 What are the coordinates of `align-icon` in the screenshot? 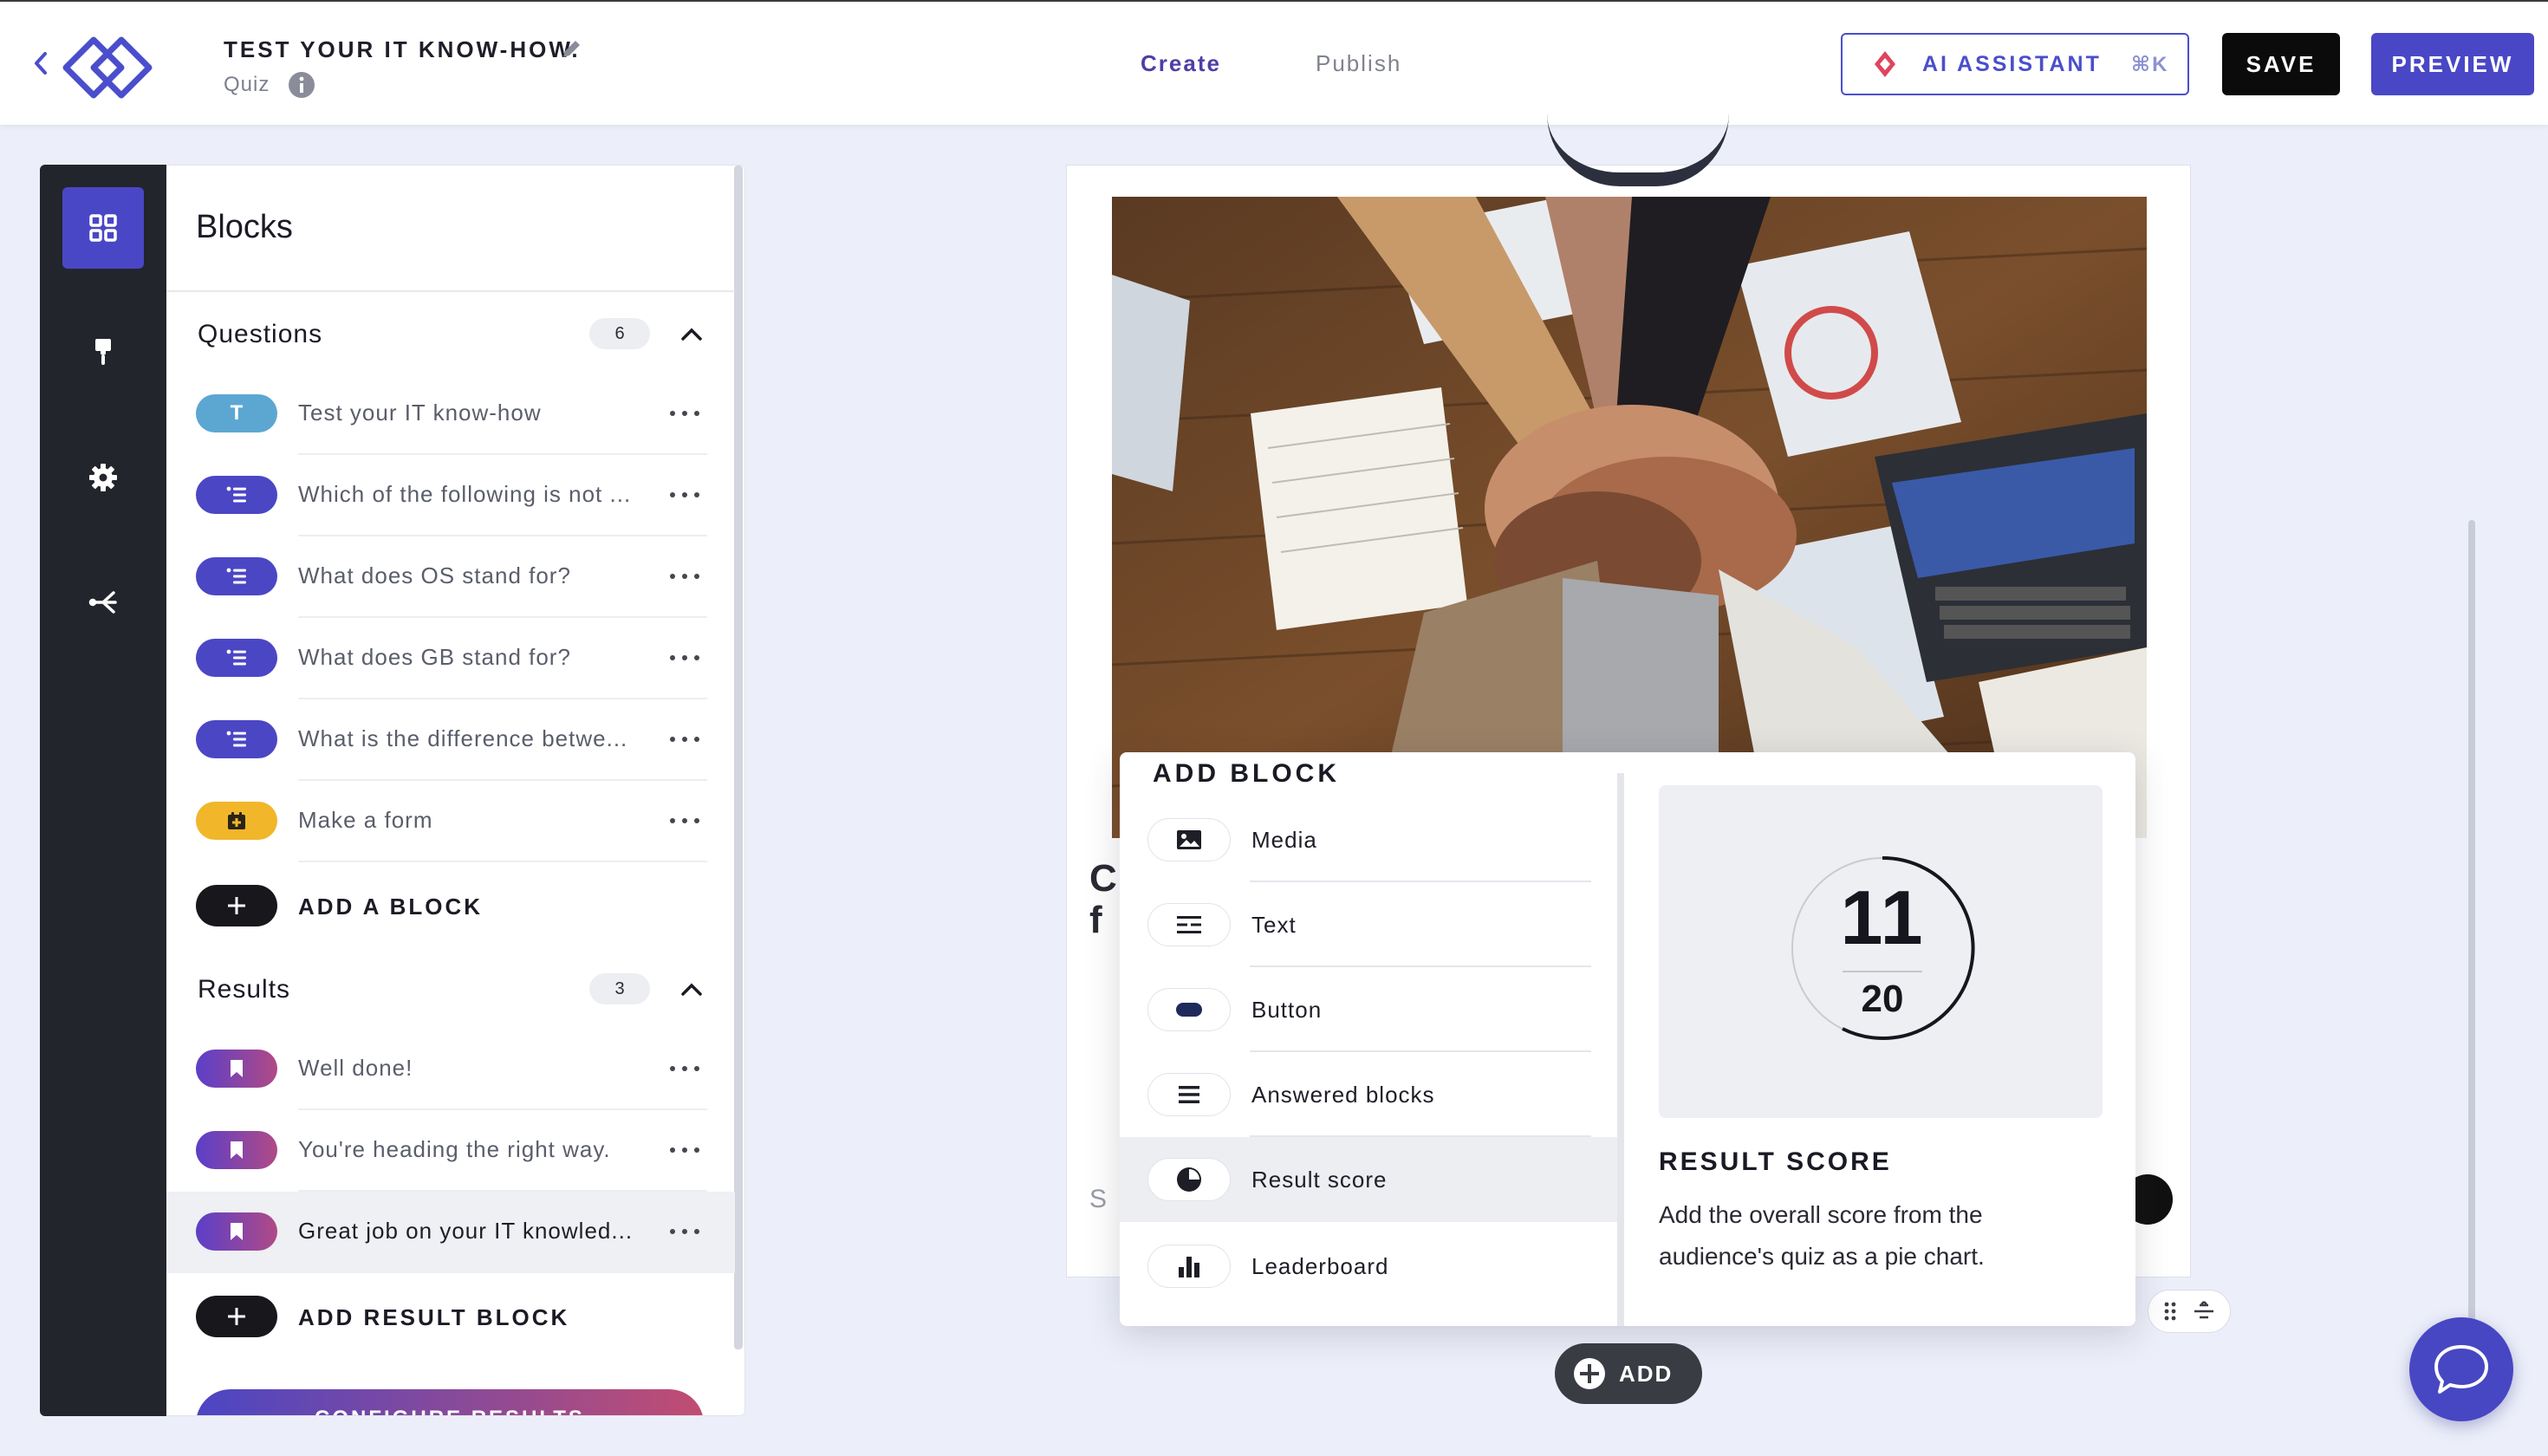 It's located at (2204, 1311).